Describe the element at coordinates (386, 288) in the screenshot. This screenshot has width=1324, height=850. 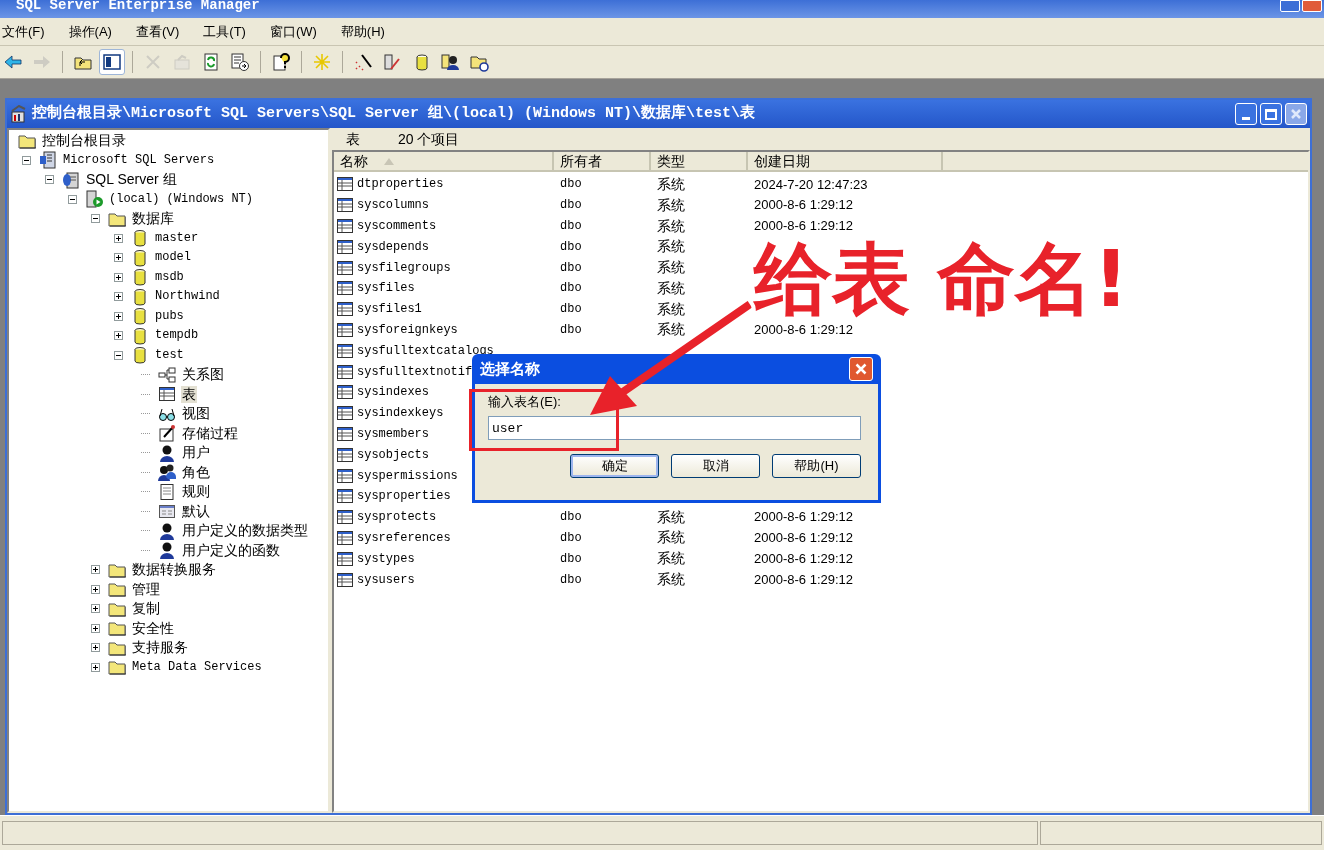
I see `table-name: sysfiles` at that location.